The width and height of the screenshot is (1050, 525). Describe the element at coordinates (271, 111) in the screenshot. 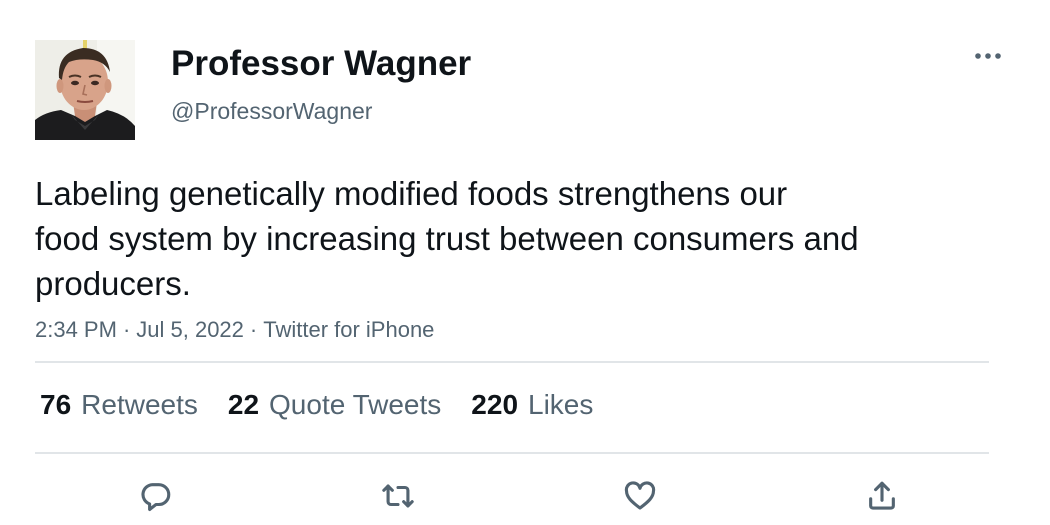

I see `author-handle: @ProfessorWagner` at that location.